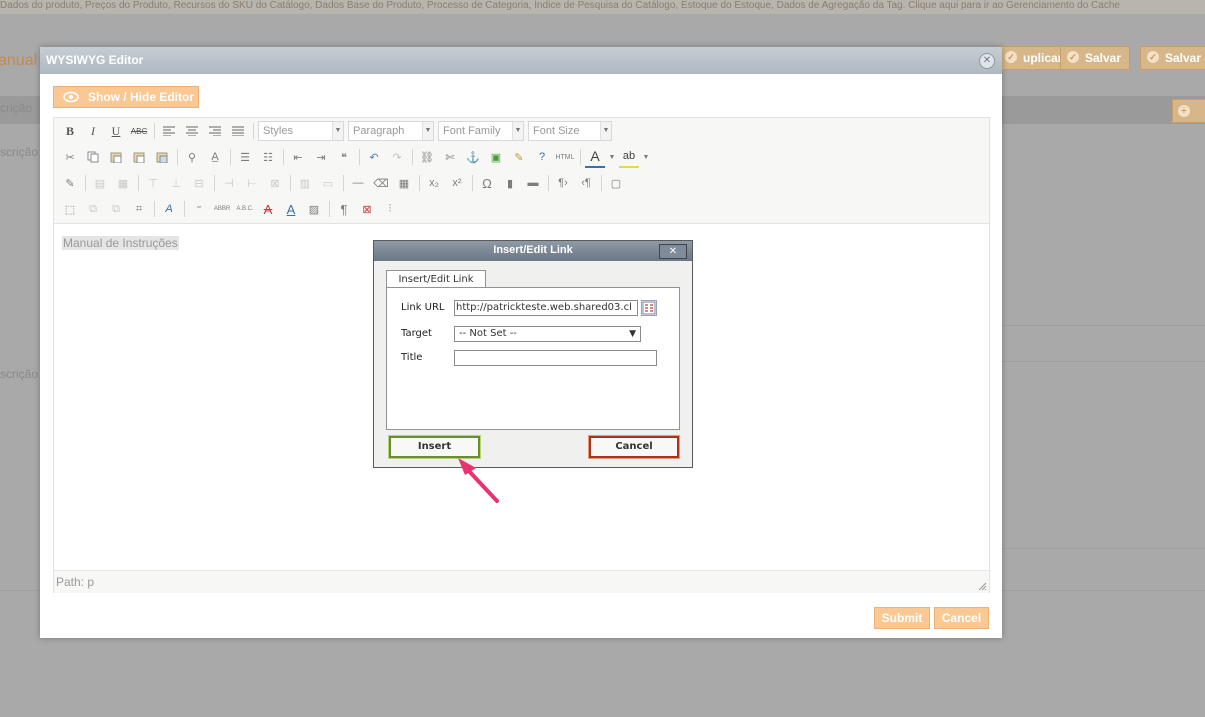  Describe the element at coordinates (199, 209) in the screenshot. I see `cite-icon: “”` at that location.